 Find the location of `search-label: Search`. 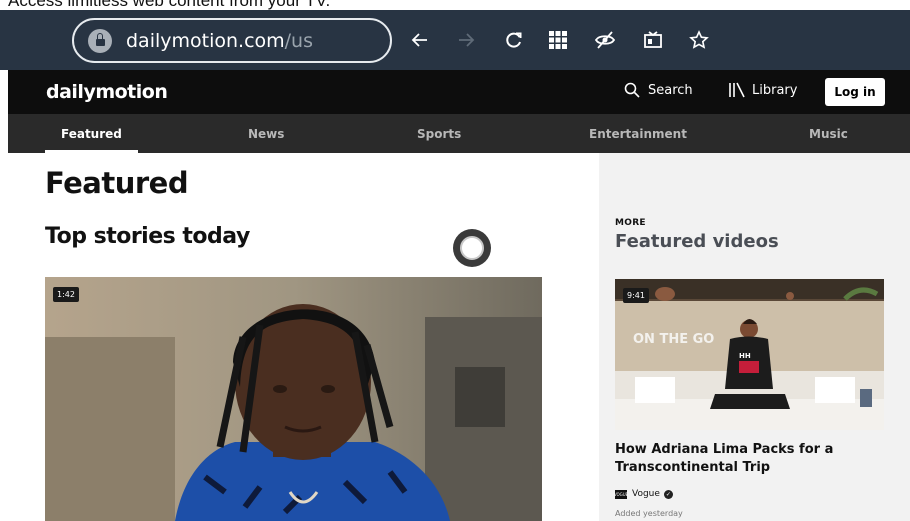

search-label: Search is located at coordinates (670, 90).